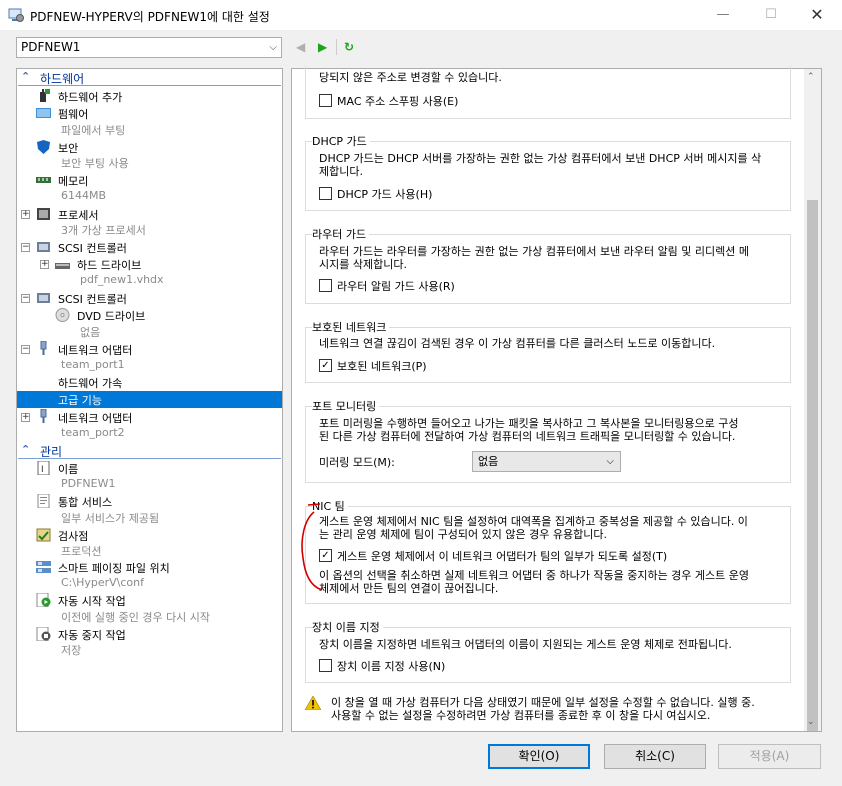 The image size is (842, 786). I want to click on close-button: ✕, so click(817, 15).